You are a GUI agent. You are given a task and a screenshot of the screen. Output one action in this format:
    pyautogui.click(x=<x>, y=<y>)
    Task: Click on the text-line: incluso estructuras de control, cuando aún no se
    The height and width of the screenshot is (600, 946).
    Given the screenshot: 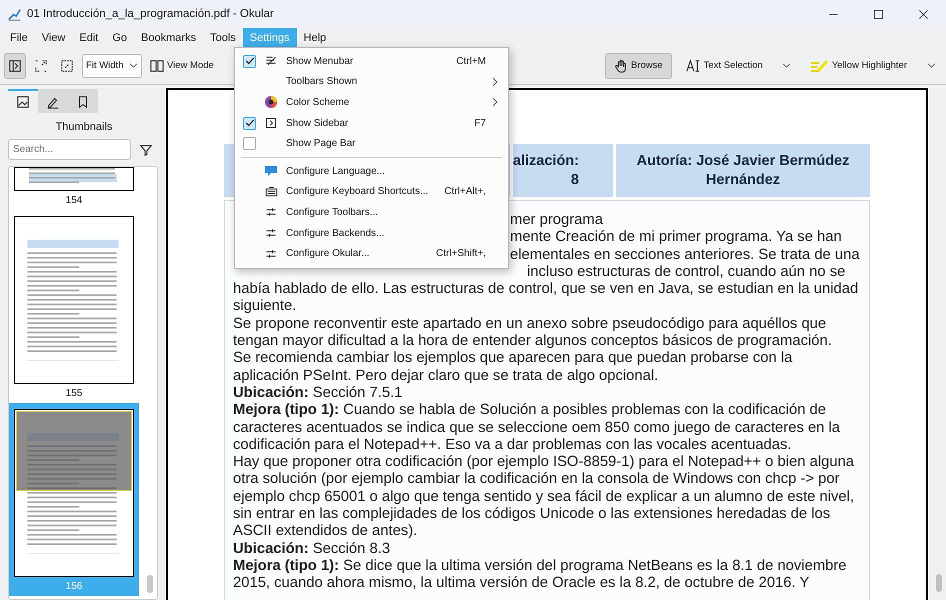 What is the action you would take?
    pyautogui.click(x=686, y=273)
    